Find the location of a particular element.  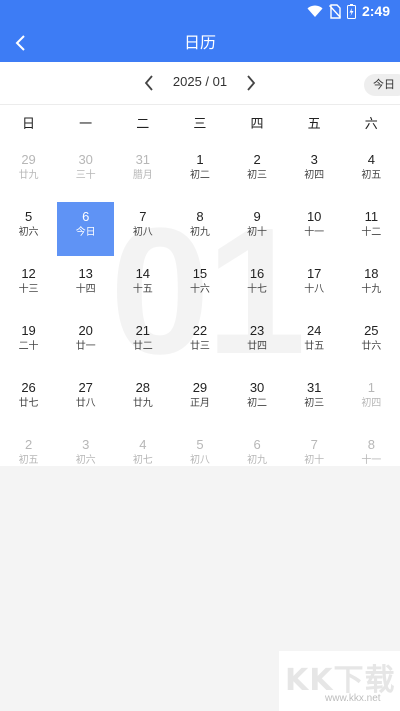

day-cell: 20 廿一 is located at coordinates (85, 343).